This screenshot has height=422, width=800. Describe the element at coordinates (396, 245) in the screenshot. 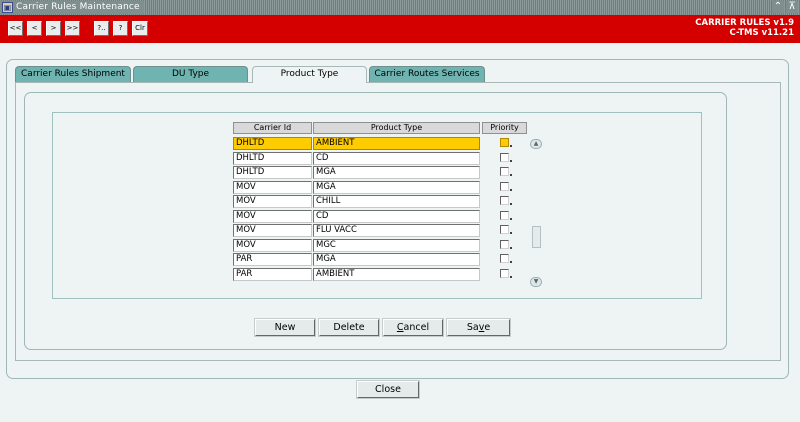

I see `cell-product-type: MGC` at that location.